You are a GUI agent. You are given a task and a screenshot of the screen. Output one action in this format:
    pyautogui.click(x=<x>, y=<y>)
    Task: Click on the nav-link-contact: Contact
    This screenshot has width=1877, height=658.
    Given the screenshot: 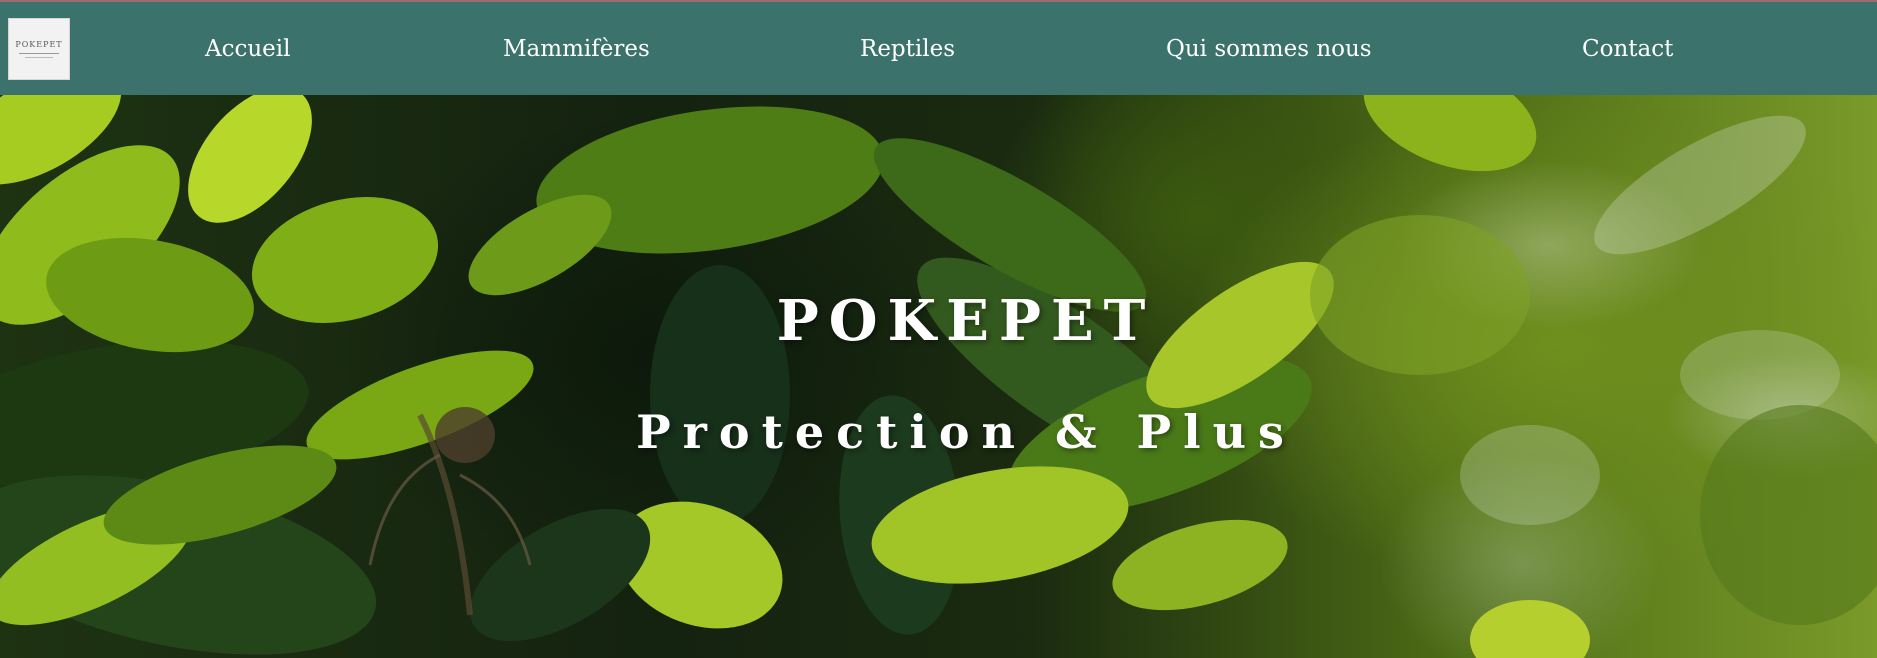 What is the action you would take?
    pyautogui.click(x=1627, y=49)
    